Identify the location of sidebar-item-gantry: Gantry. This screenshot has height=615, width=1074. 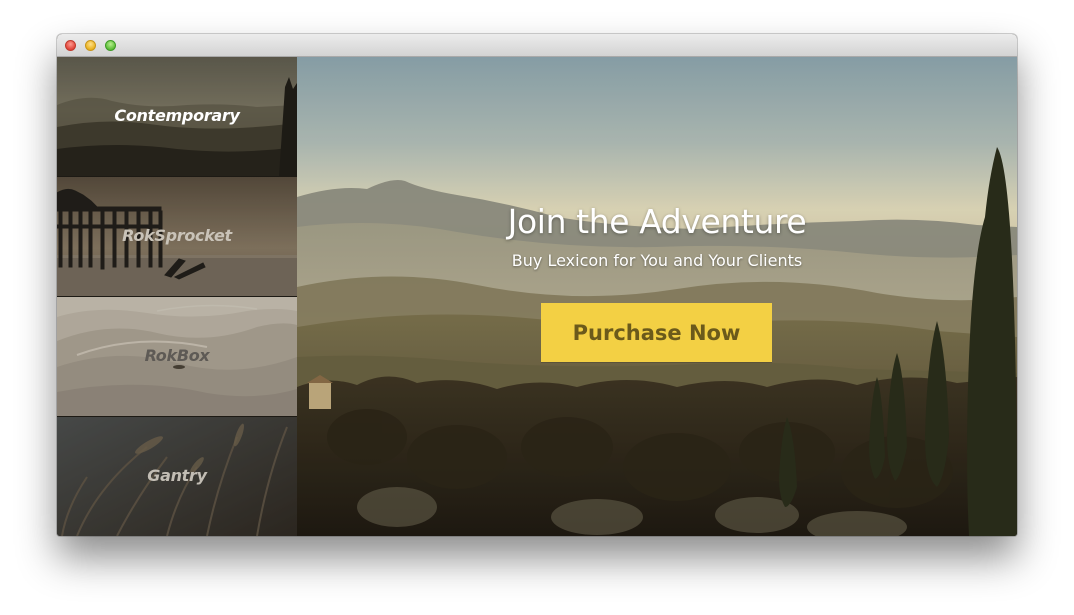
(177, 476).